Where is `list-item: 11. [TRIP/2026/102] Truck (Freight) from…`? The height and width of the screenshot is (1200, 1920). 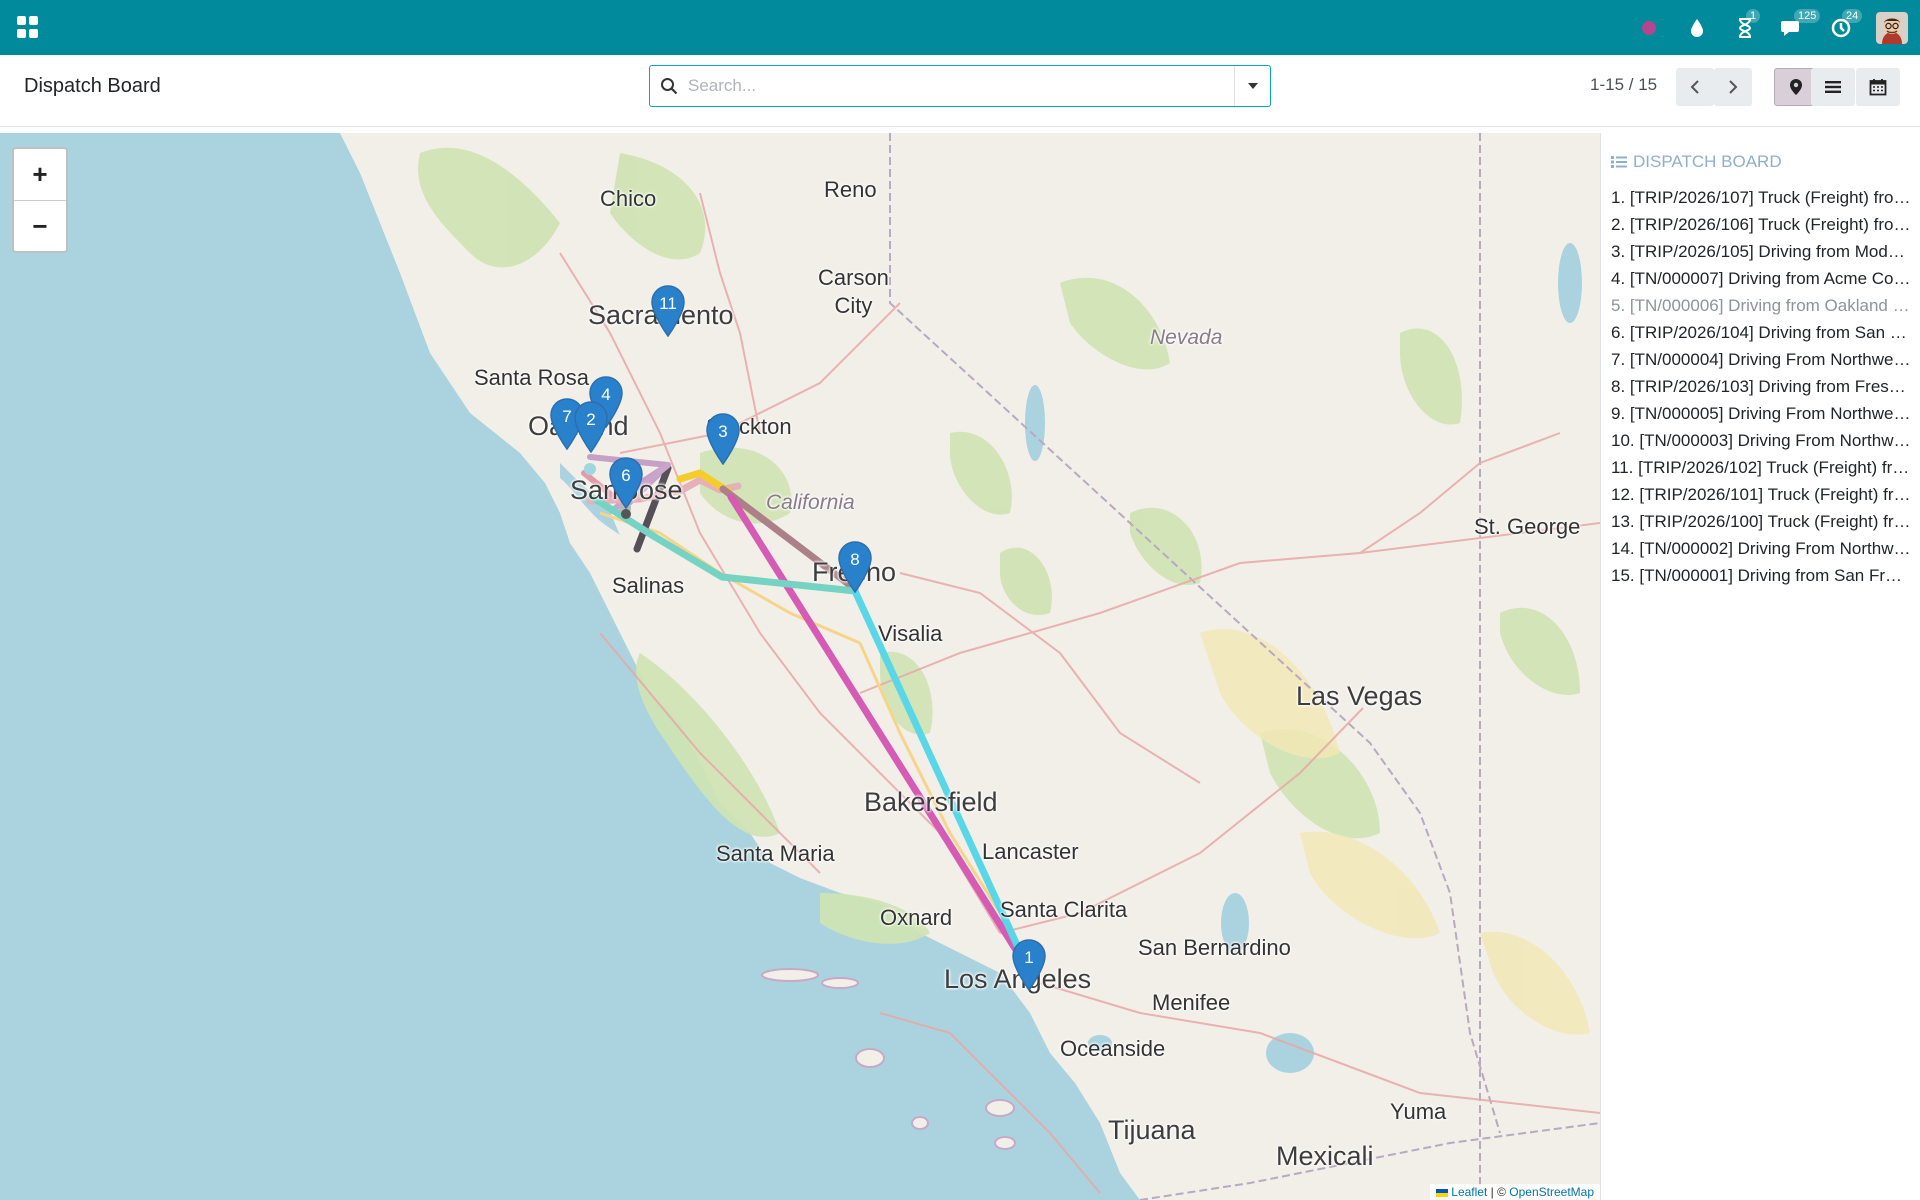
list-item: 11. [TRIP/2026/102] Truck (Freight) from… is located at coordinates (1761, 467).